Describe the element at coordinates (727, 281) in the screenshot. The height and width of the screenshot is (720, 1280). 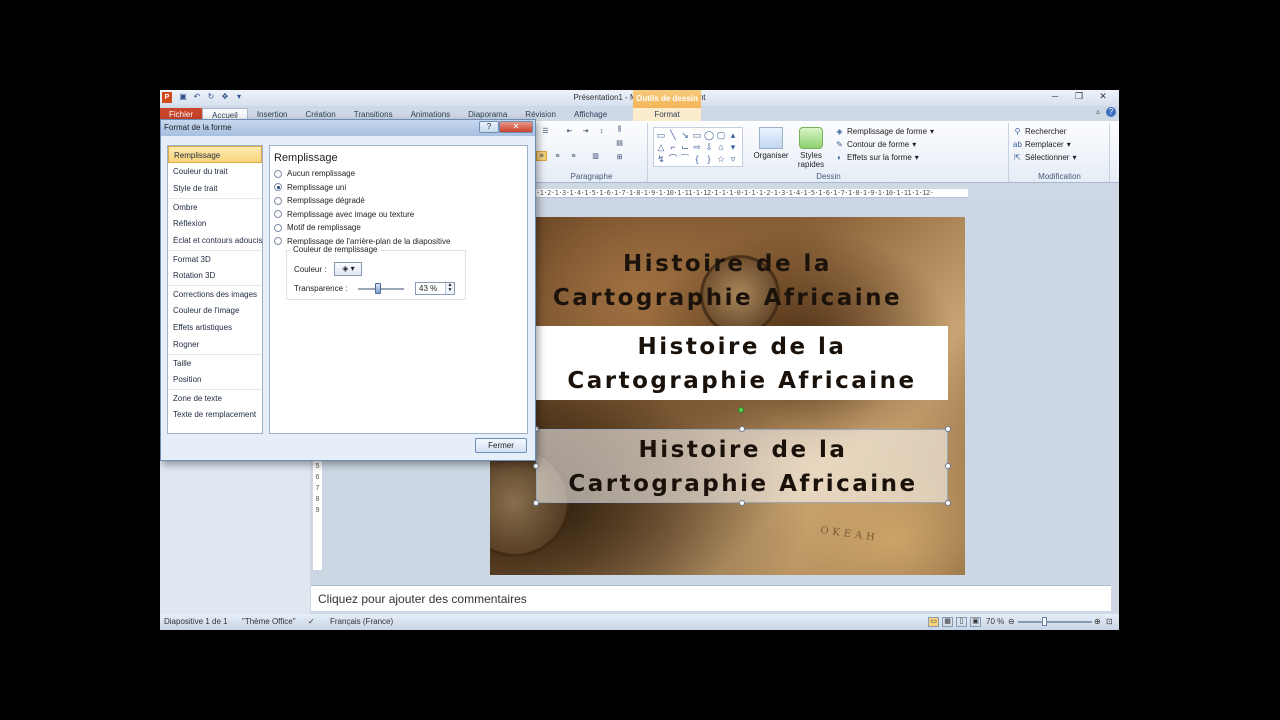
I see `title-background-text: Histoire de la Cartographie Africaine` at that location.